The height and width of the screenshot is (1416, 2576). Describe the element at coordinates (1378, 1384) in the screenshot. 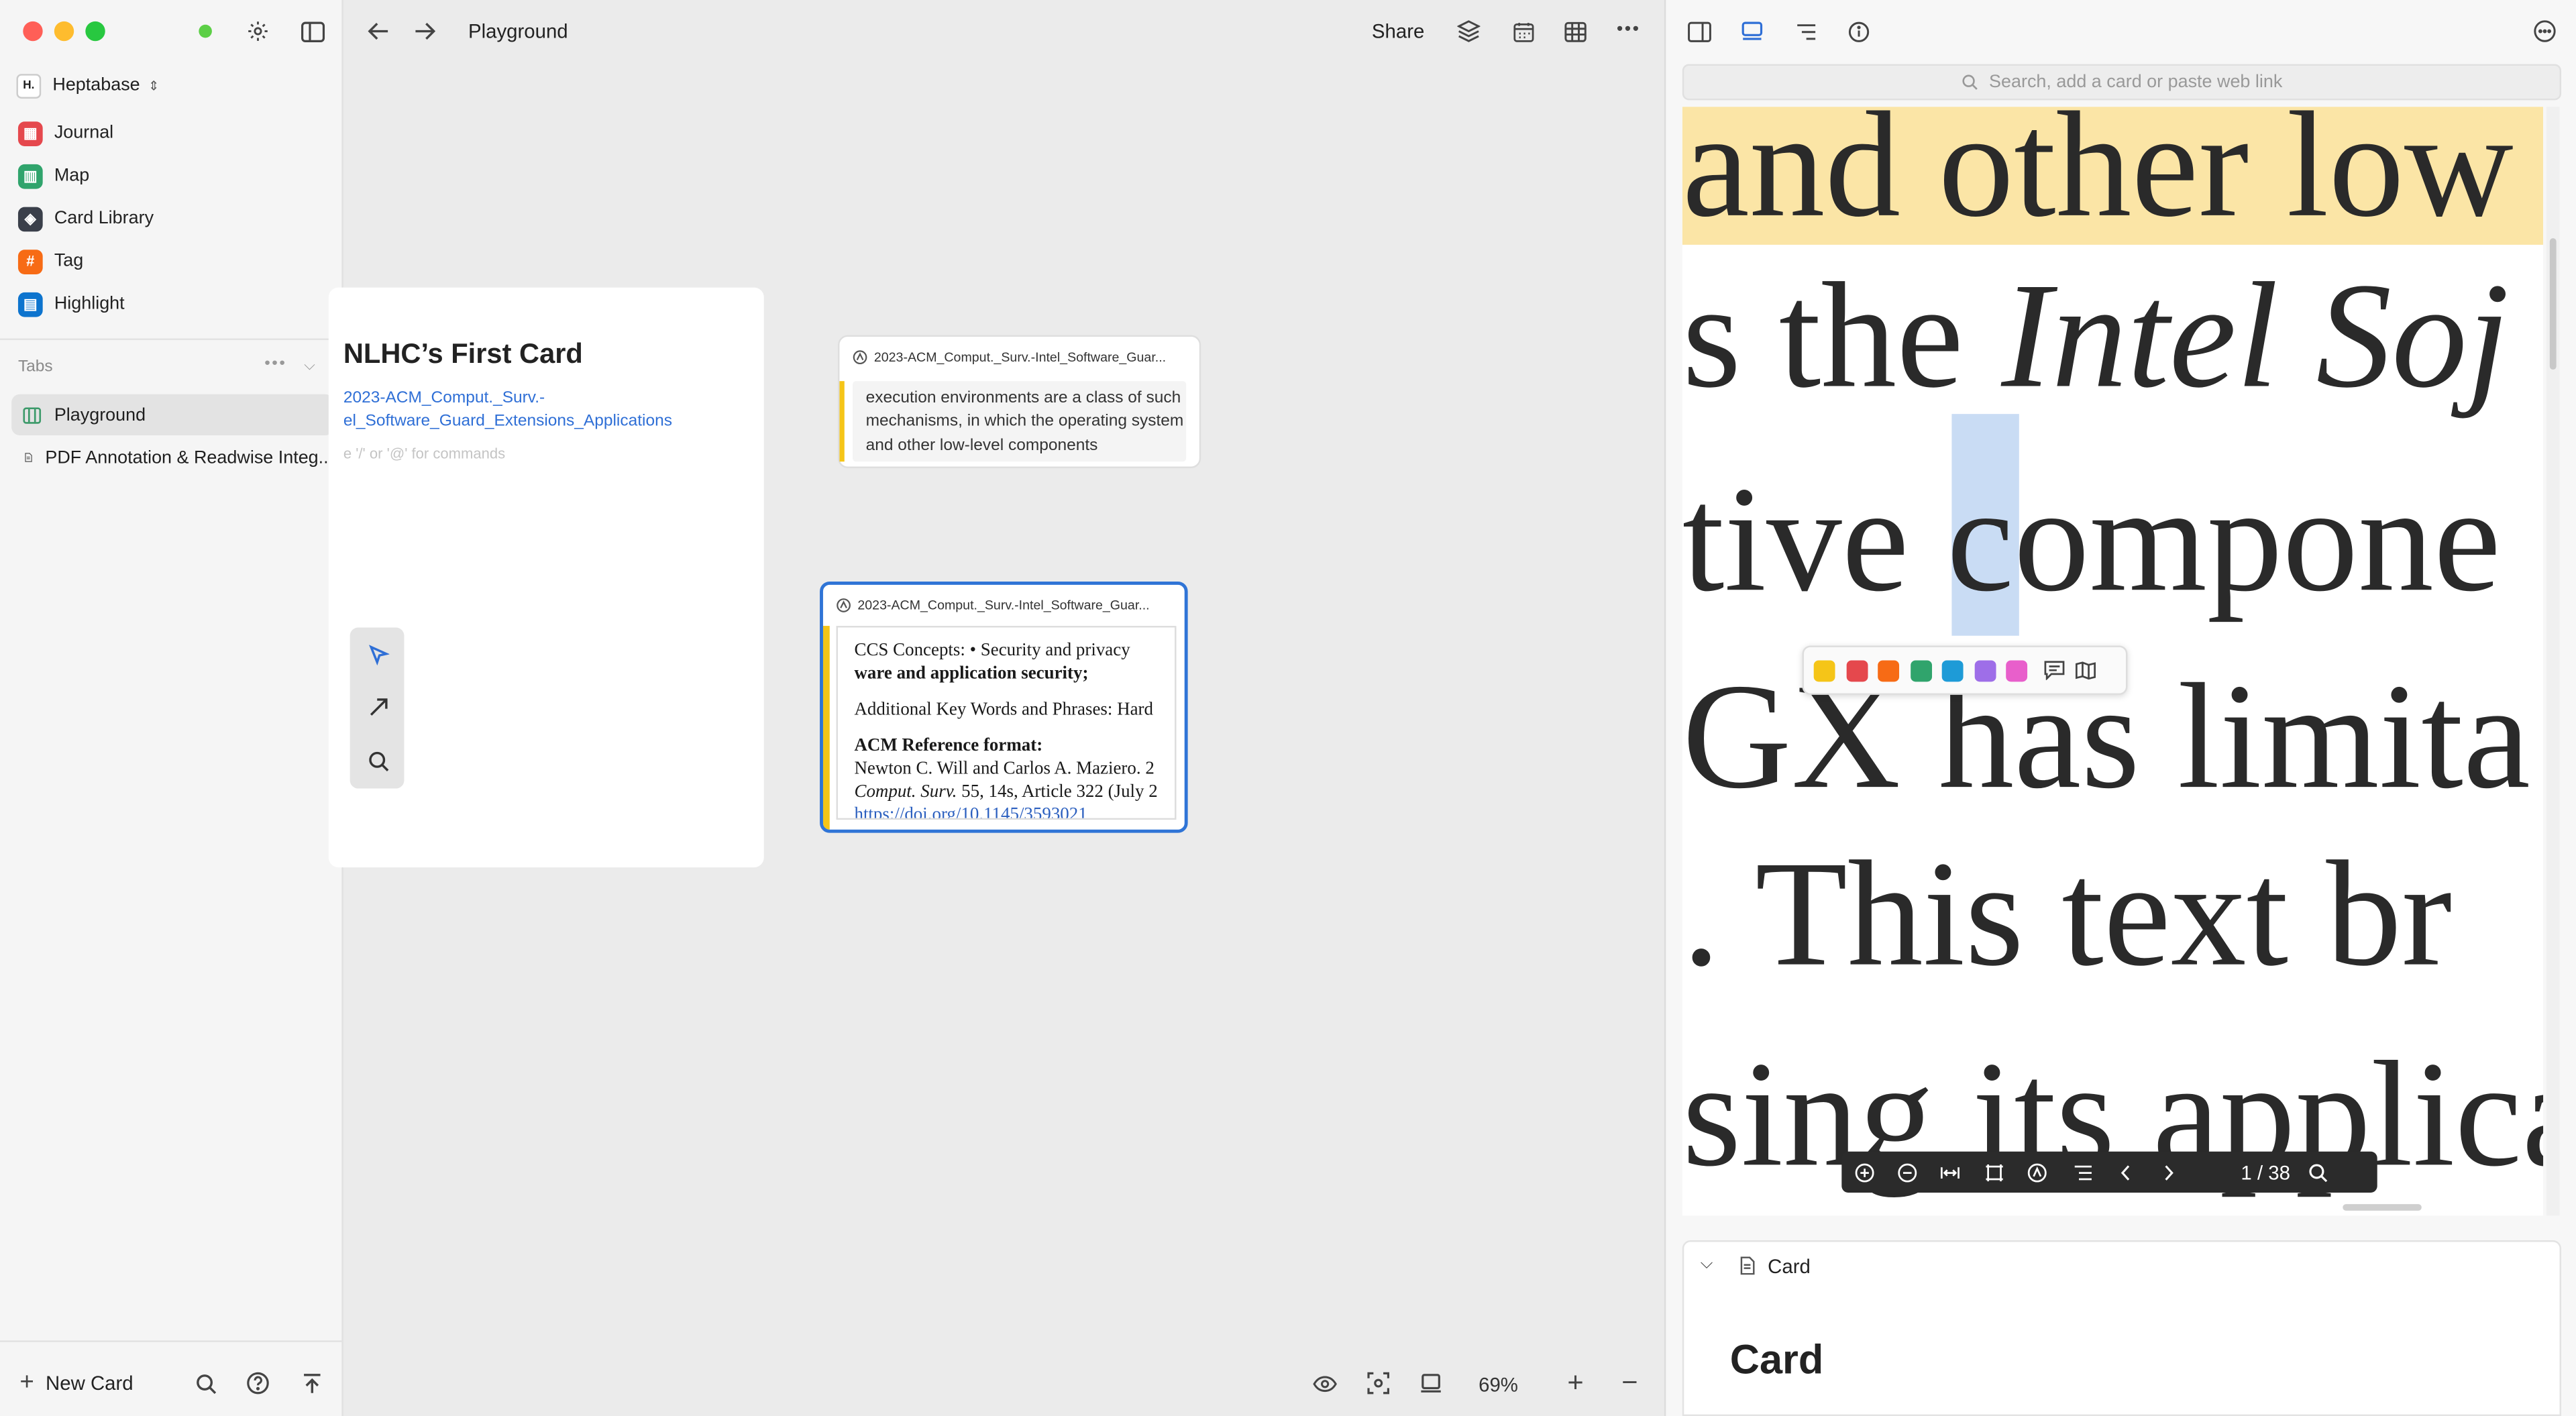

I see `fit-view-icon` at that location.